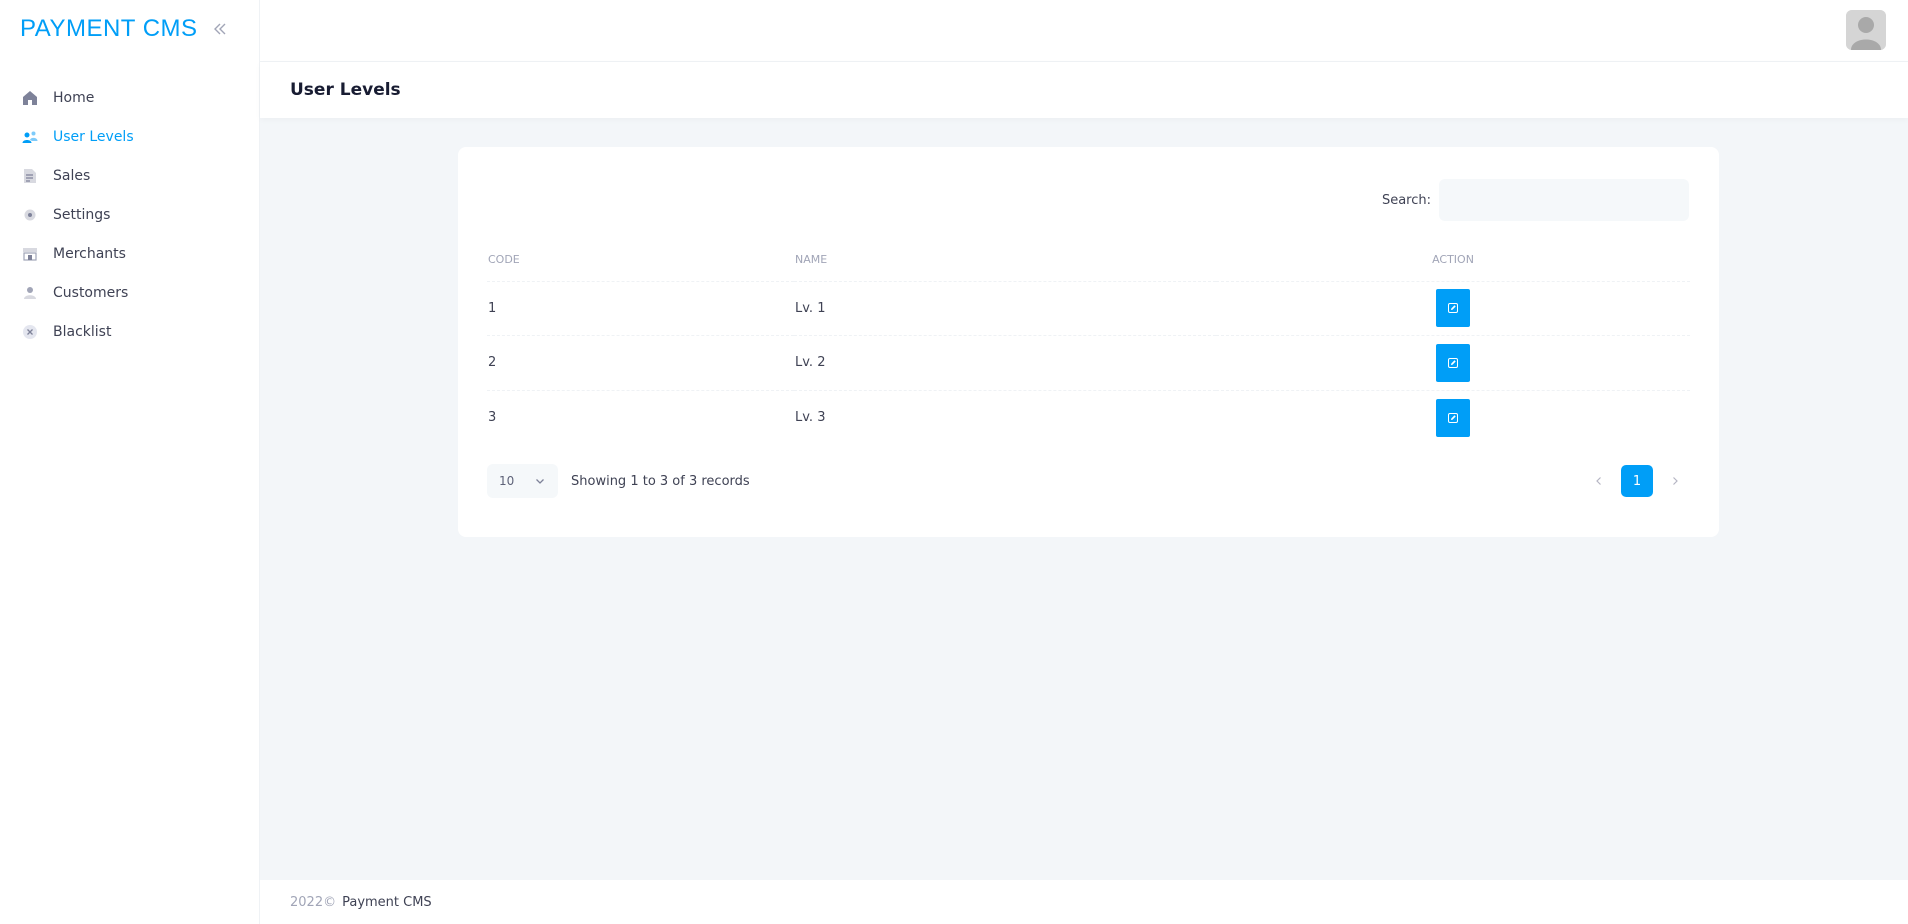 The image size is (1908, 924). I want to click on sidebar-collapse-button, so click(220, 29).